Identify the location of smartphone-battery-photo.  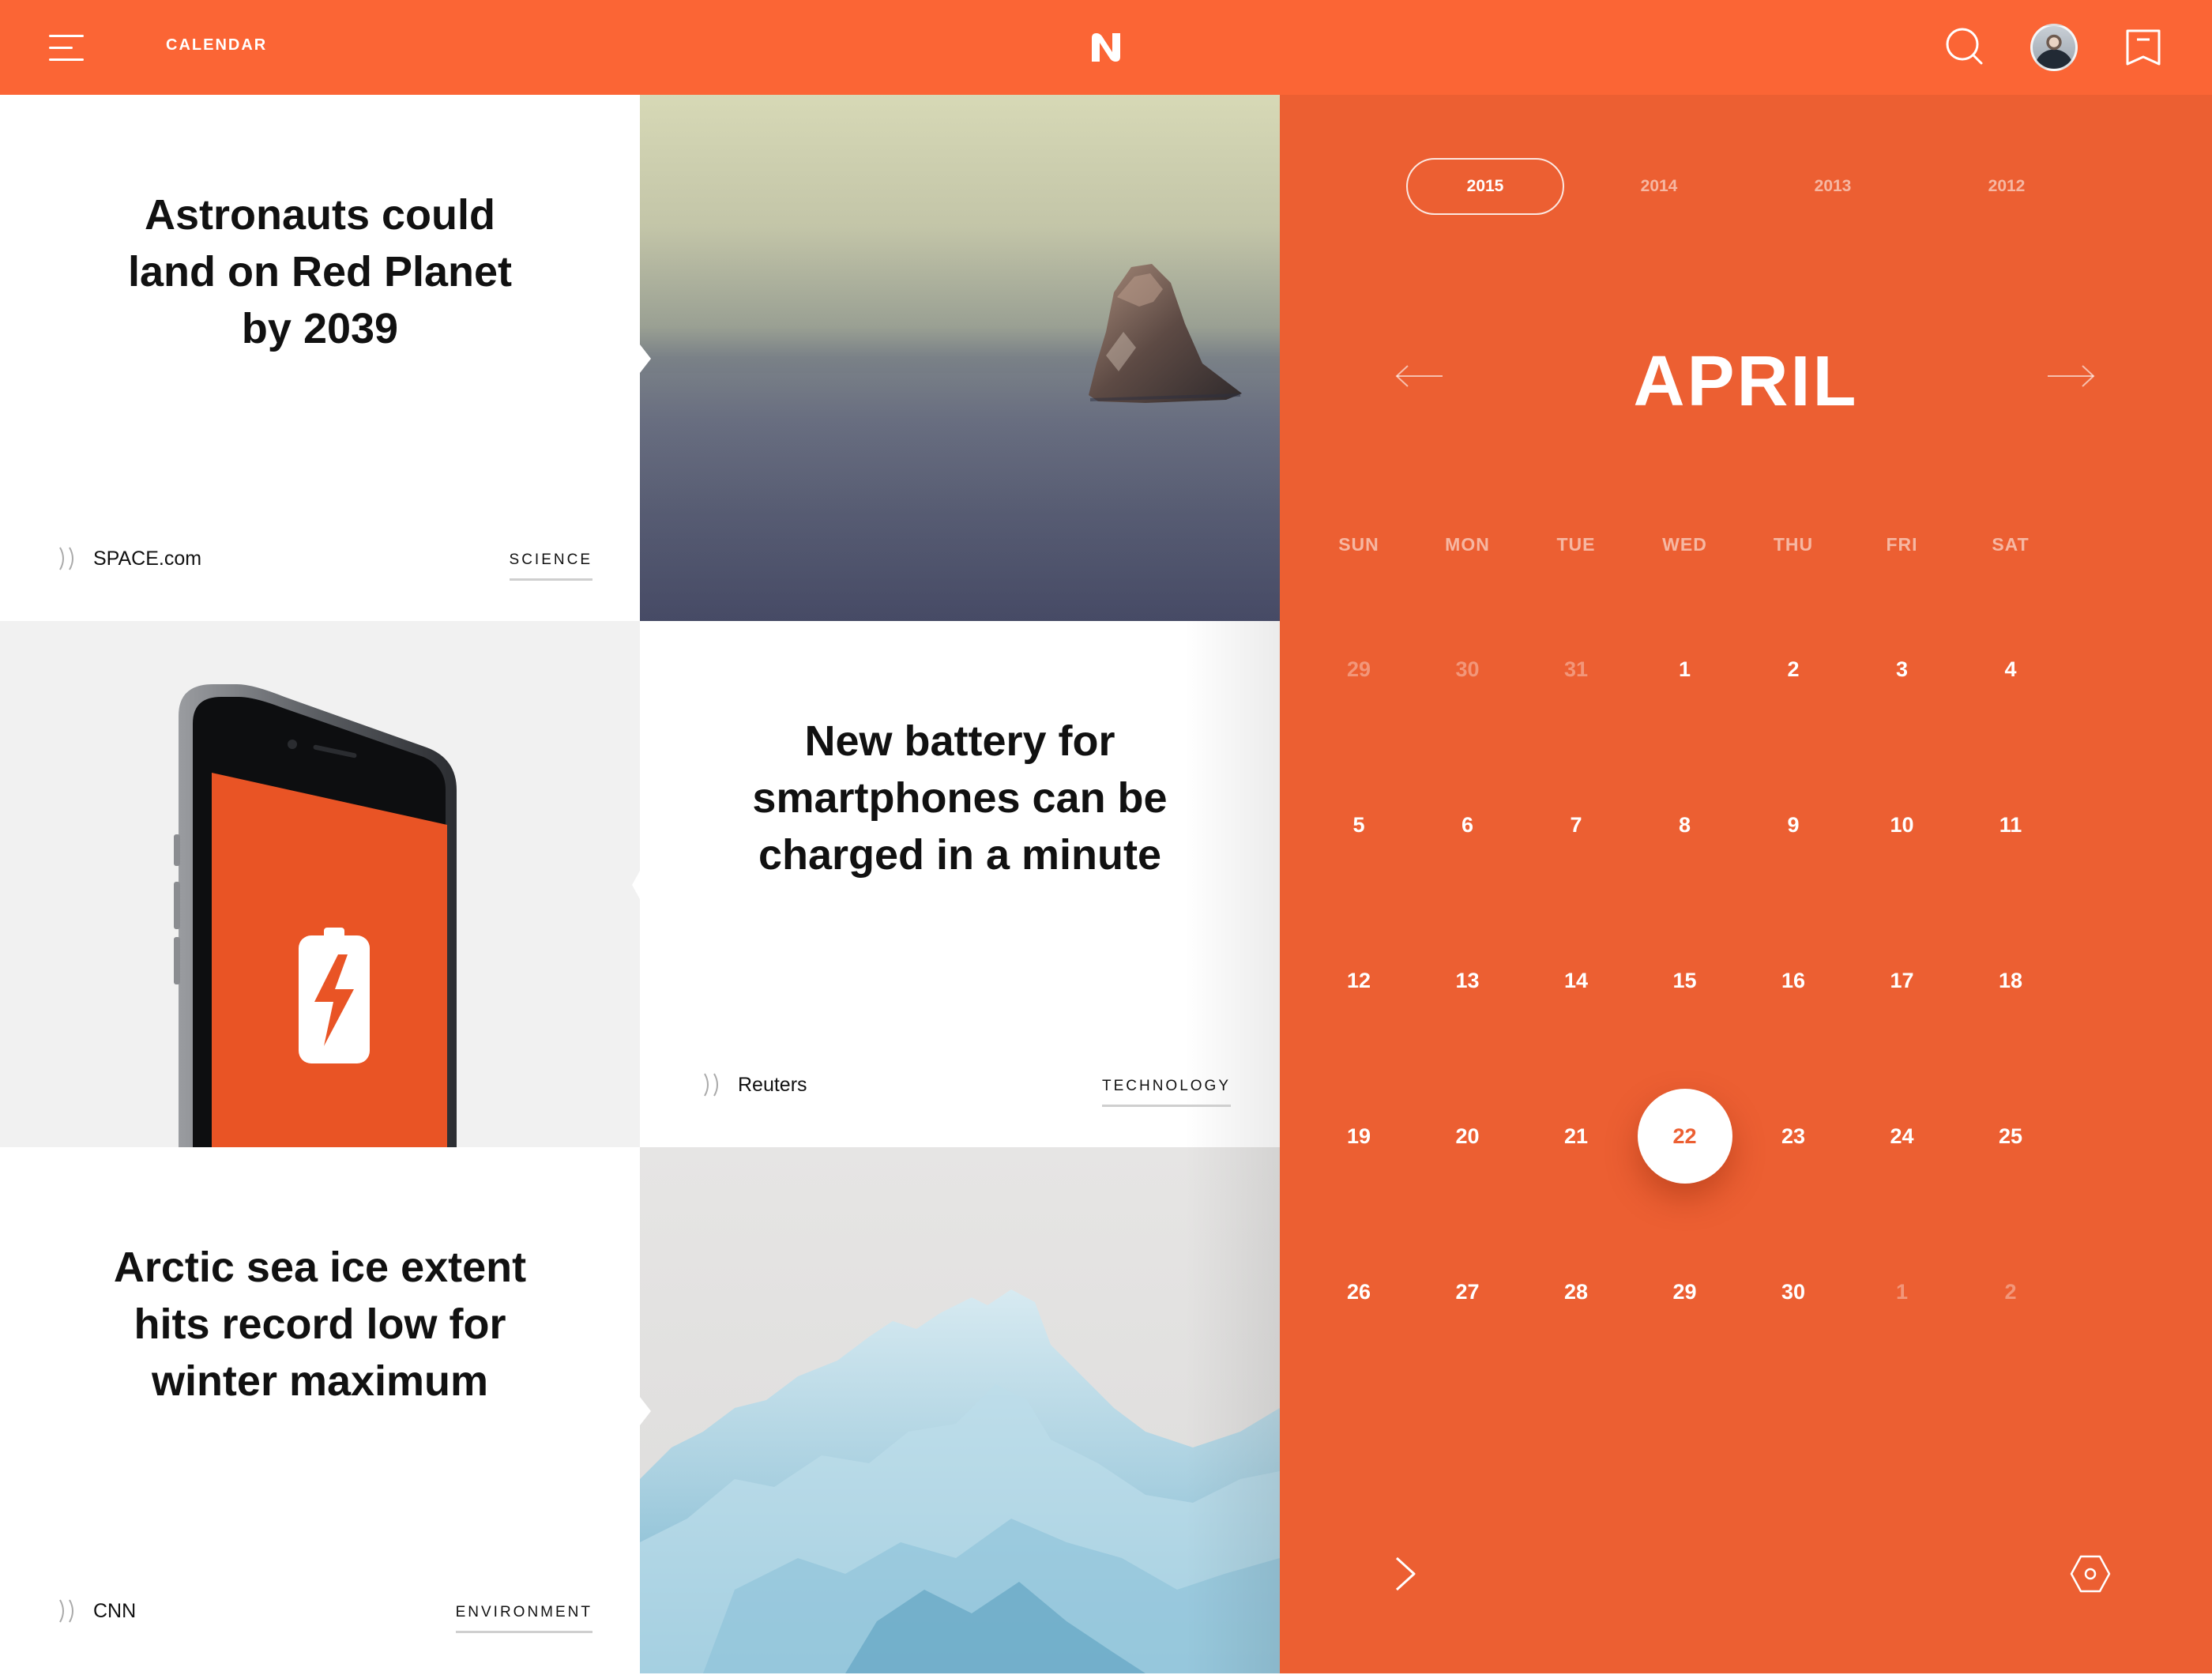
(320, 884).